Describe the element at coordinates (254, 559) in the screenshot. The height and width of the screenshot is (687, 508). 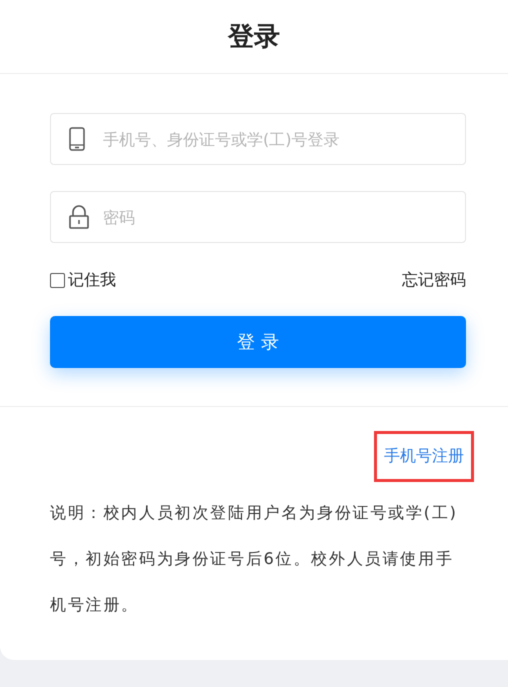
I see `instructions-text: 说明：校内人员初次登陆用户名为身份证号或学(工)号，初始密码为身份证号后6位。校外人员请使用手机号注册。` at that location.